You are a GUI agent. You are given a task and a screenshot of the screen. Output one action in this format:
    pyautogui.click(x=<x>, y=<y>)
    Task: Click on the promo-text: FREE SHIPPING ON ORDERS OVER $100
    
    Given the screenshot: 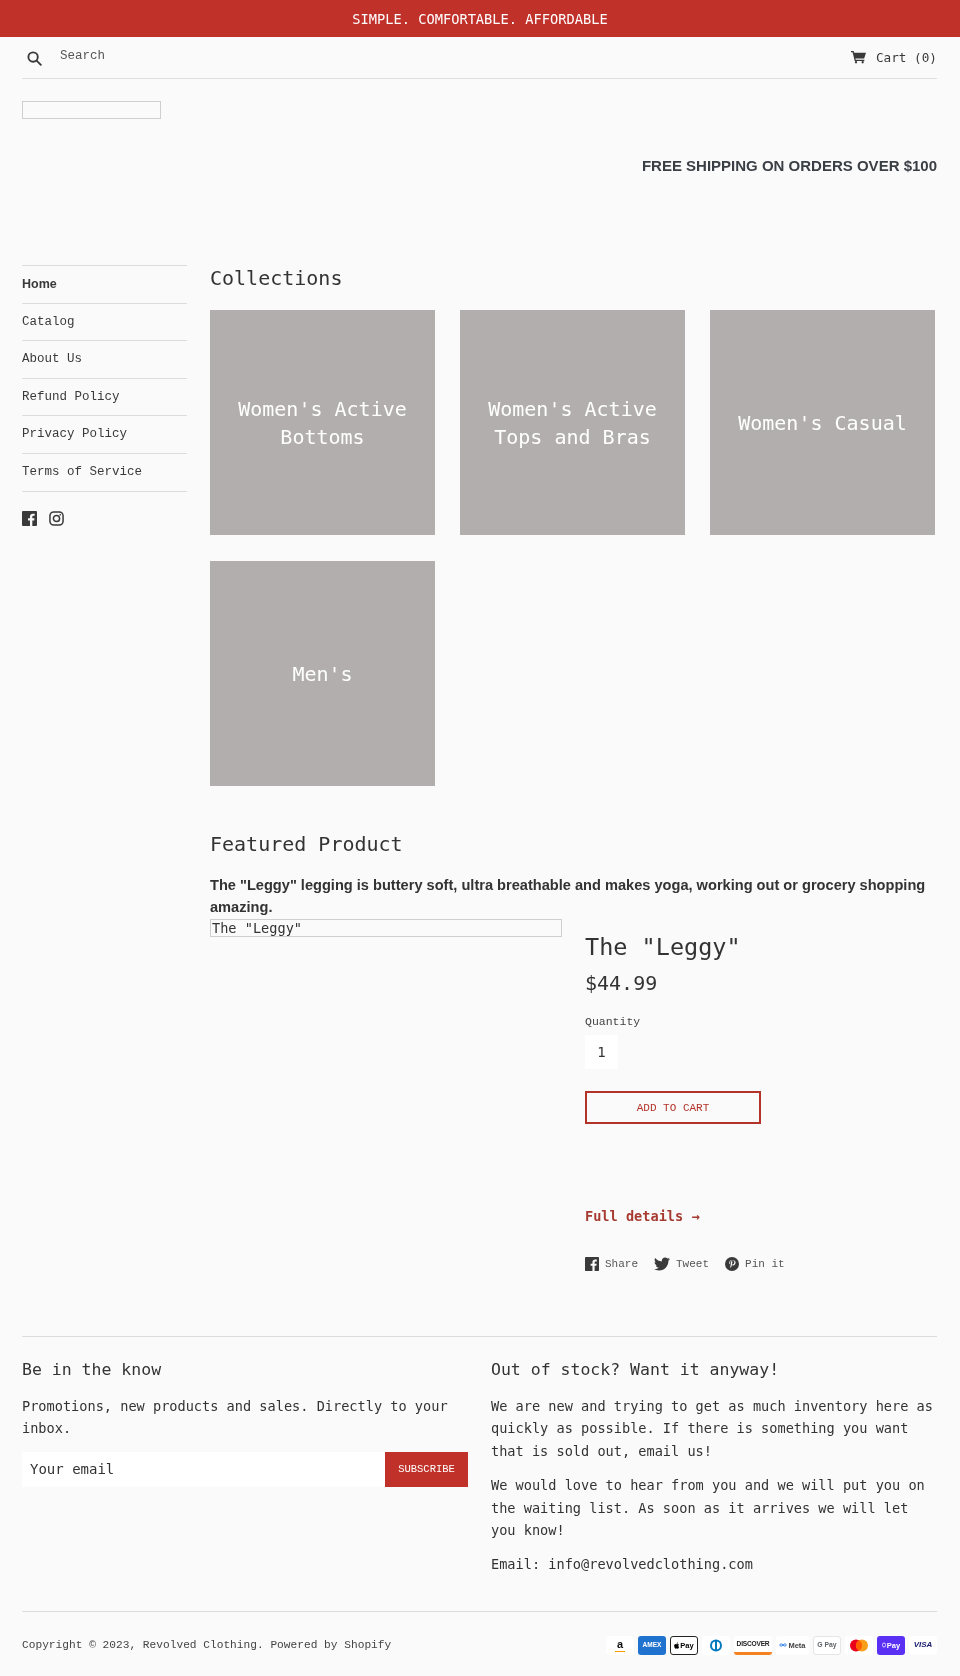 What is the action you would take?
    pyautogui.click(x=788, y=166)
    